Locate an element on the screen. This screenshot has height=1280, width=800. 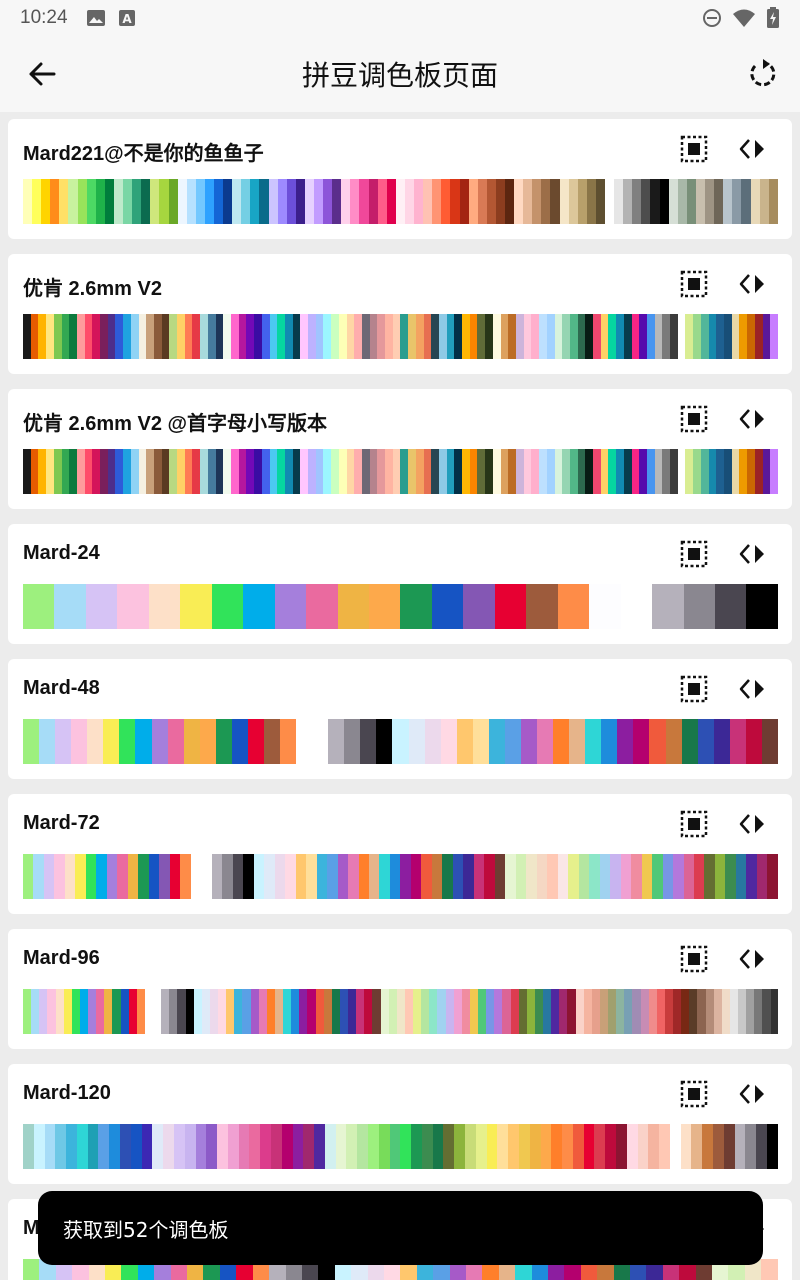
refresh-button is located at coordinates (762, 74).